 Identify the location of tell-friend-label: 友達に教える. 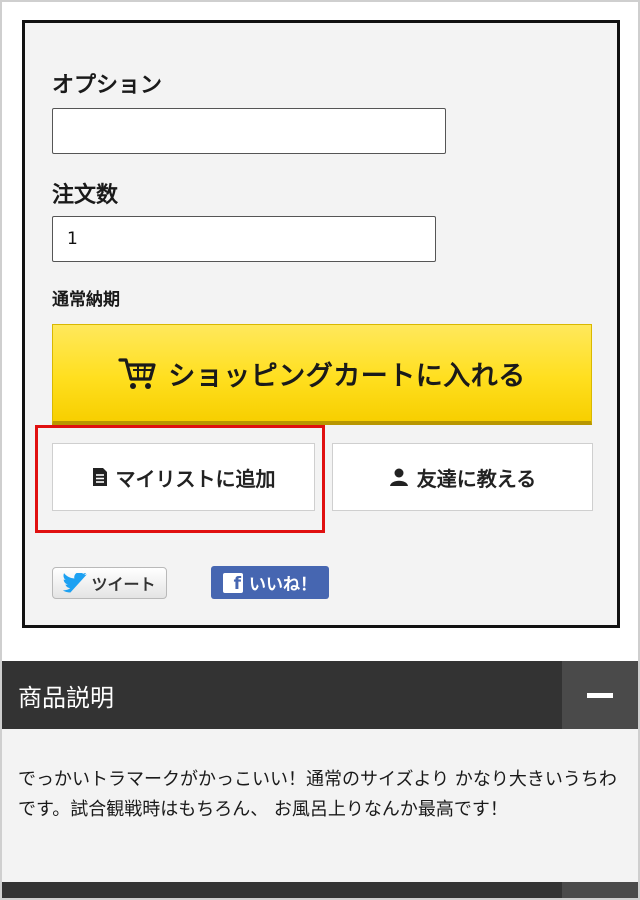
(476, 478).